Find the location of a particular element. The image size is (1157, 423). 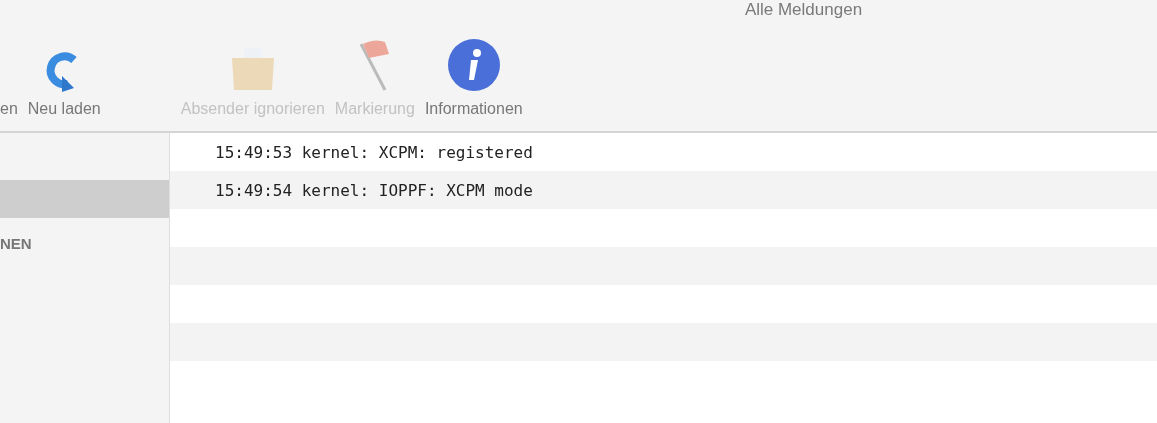

toolbar-button: en is located at coordinates (11, 109).